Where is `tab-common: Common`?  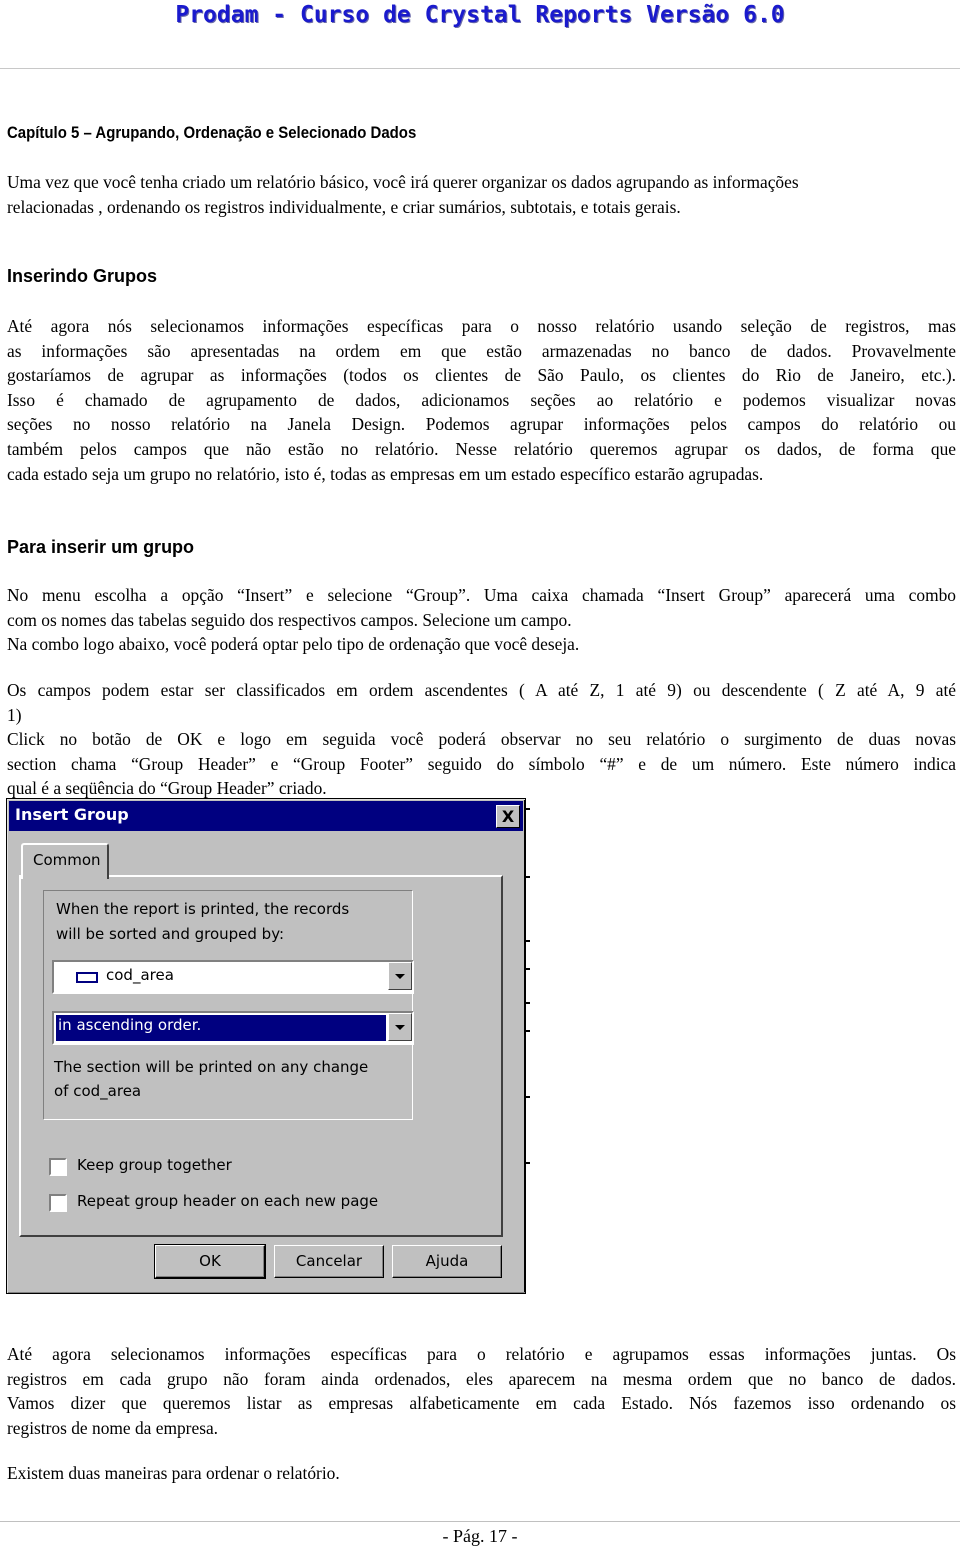
tab-common: Common is located at coordinates (65, 861).